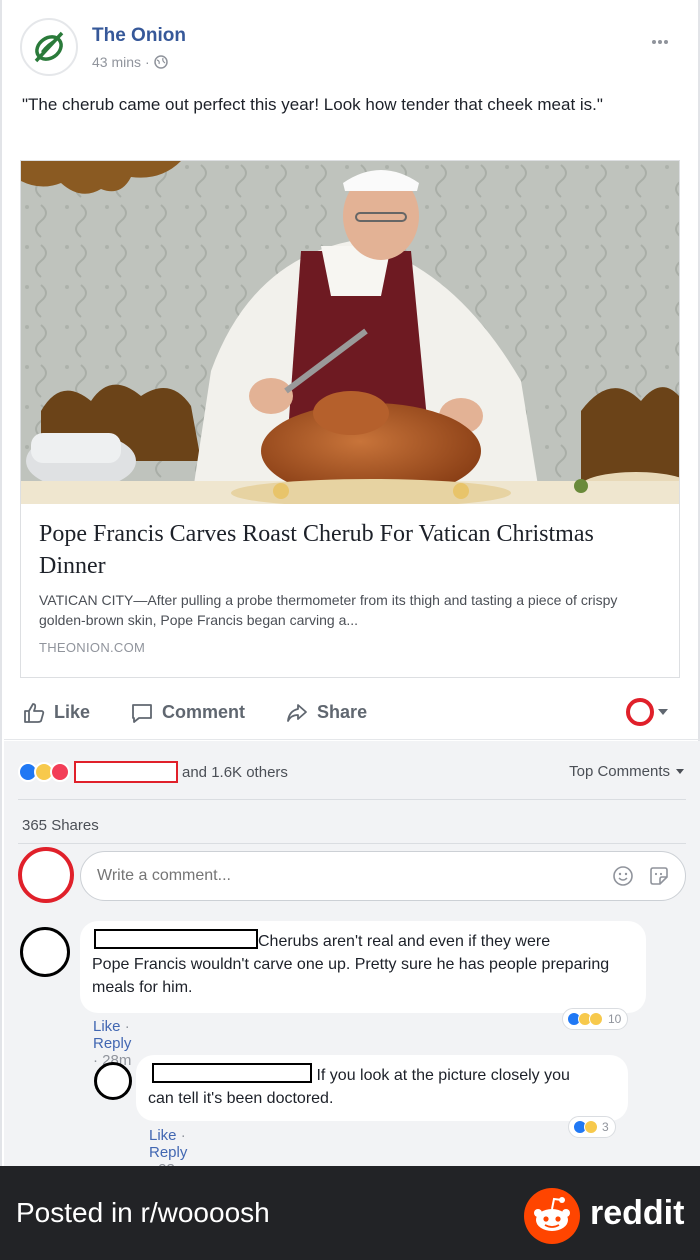 Image resolution: width=700 pixels, height=1260 pixels. I want to click on comment-label: Comment, so click(204, 712).